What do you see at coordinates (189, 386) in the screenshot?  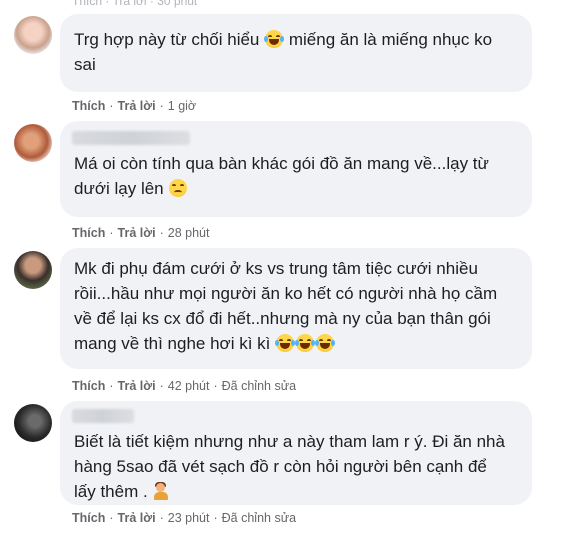 I see `comment-time: 42 phút` at bounding box center [189, 386].